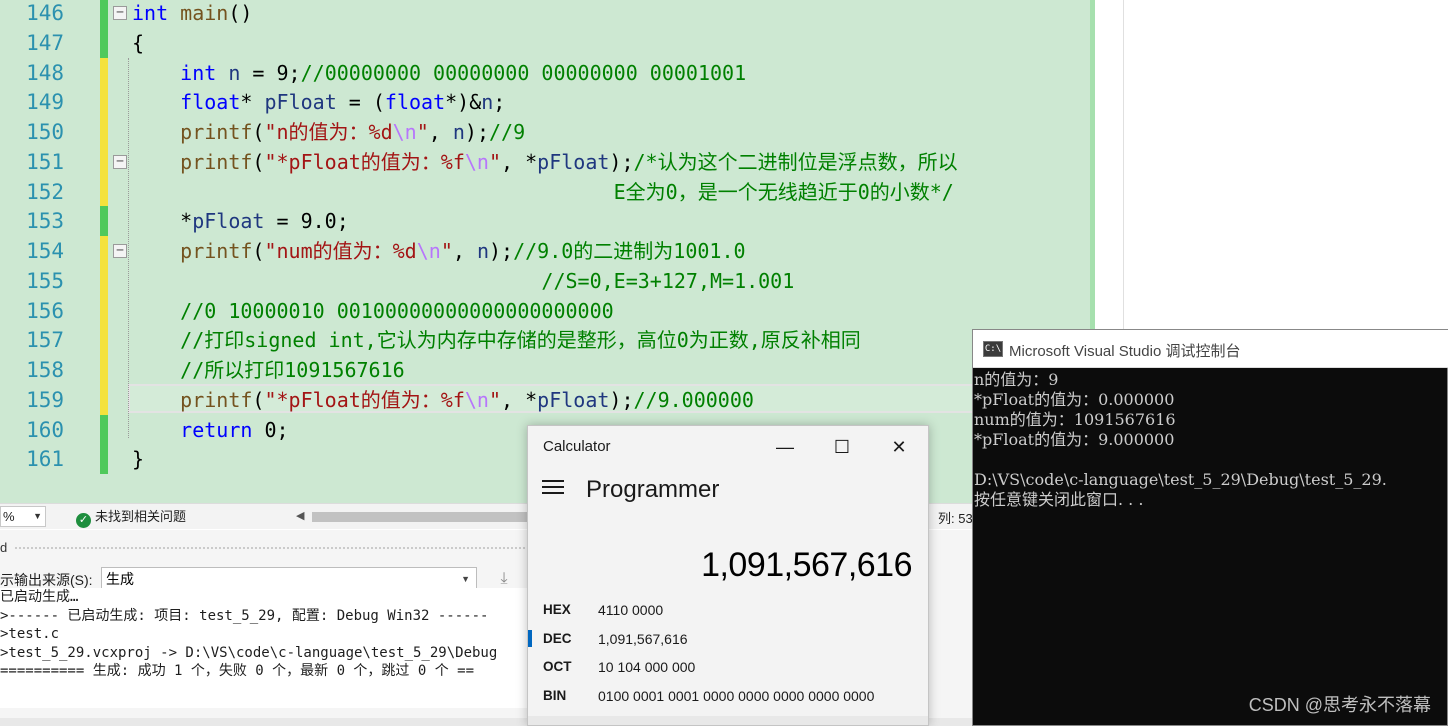 The width and height of the screenshot is (1448, 726). What do you see at coordinates (1339, 705) in the screenshot?
I see `watermark: CSDN @思考永不落幕` at bounding box center [1339, 705].